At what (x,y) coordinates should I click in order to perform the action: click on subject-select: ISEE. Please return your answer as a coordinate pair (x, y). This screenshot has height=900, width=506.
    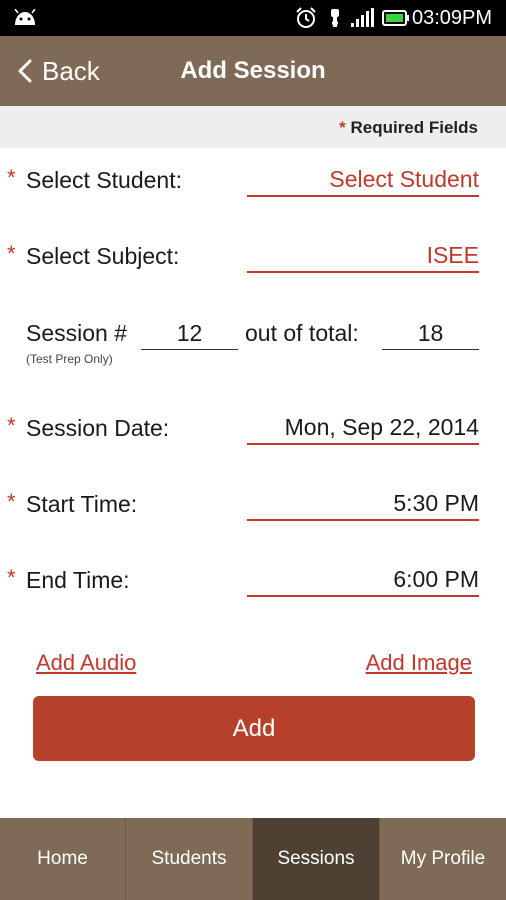
    Looking at the image, I should click on (363, 256).